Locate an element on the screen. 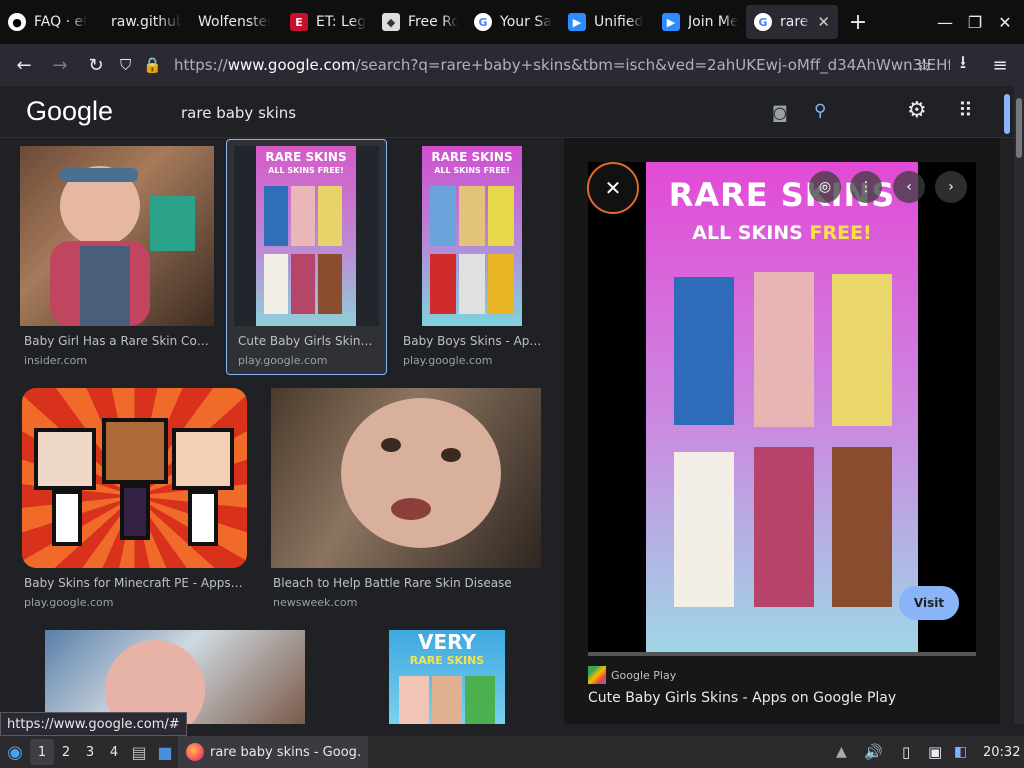 The width and height of the screenshot is (1024, 768). menu-icon: ≡ is located at coordinates (1000, 65).